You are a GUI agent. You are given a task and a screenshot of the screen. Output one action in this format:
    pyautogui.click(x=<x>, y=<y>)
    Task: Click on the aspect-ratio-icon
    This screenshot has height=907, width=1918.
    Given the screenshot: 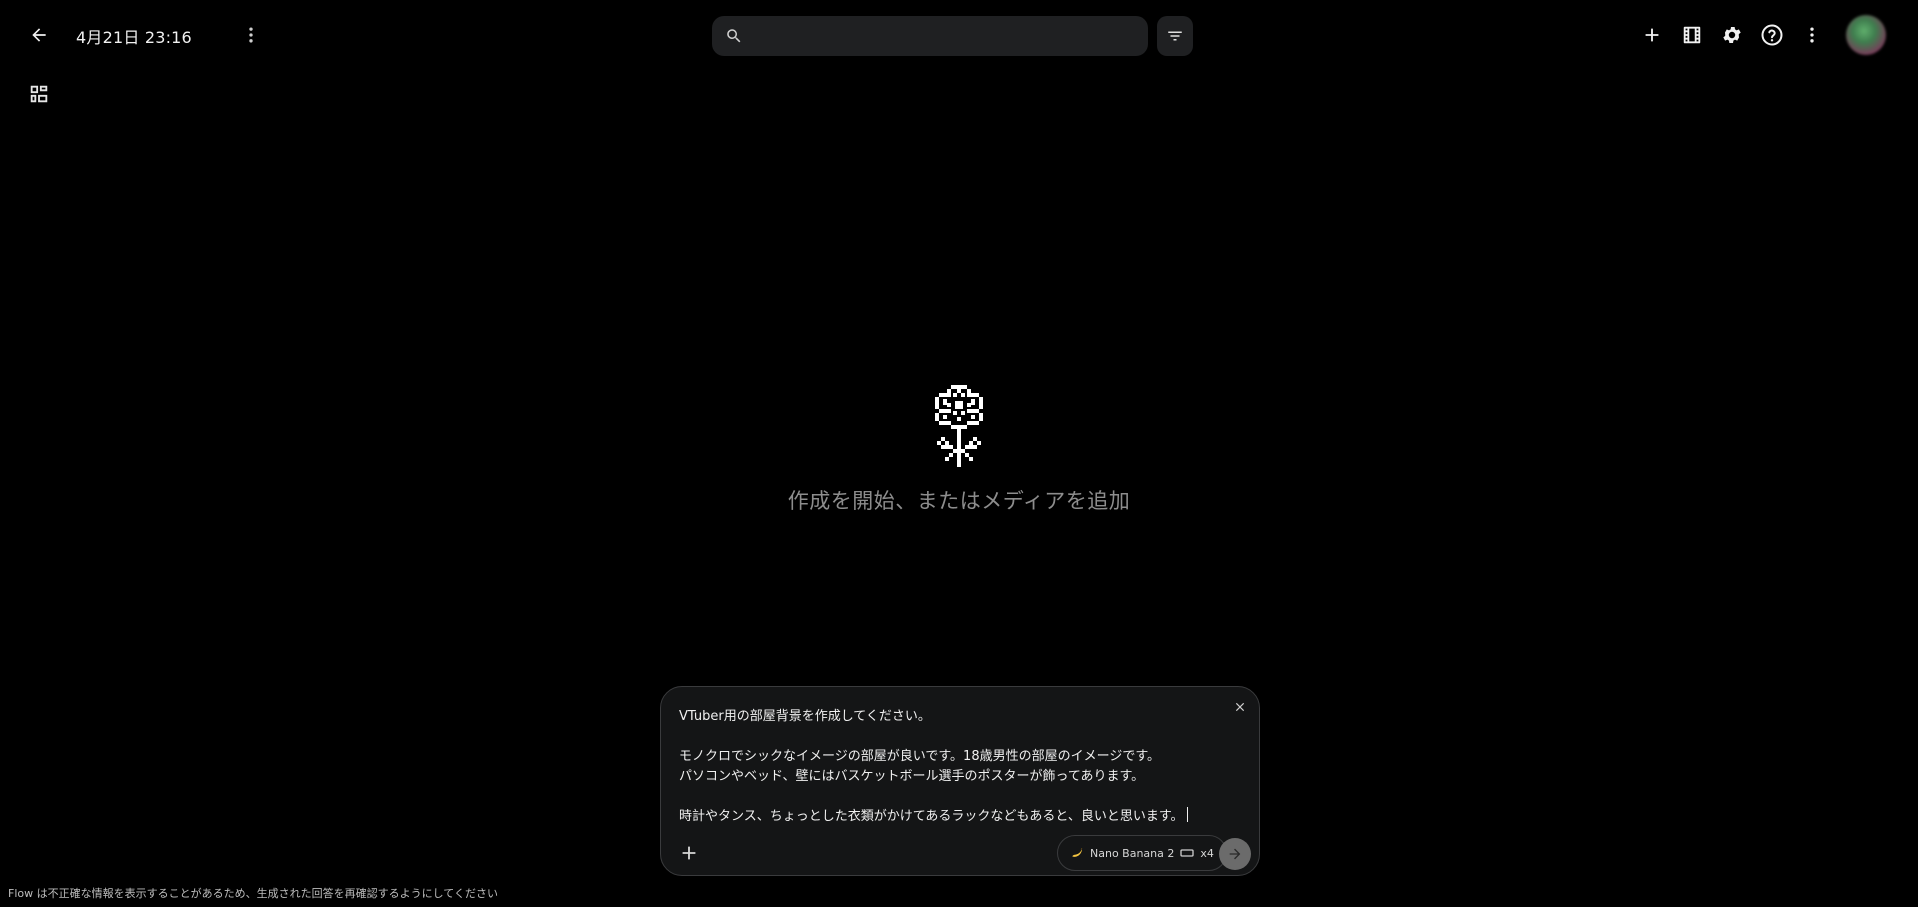 What is the action you would take?
    pyautogui.click(x=1187, y=853)
    